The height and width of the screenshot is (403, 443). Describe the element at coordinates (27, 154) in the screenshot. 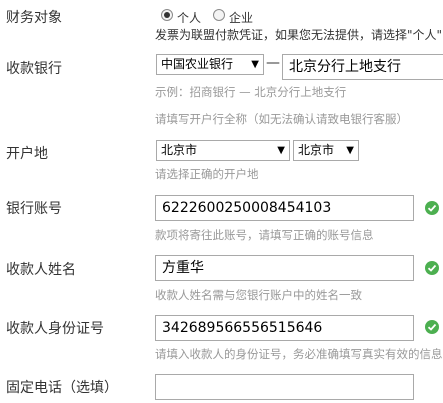

I see `location-label: 开户地` at that location.